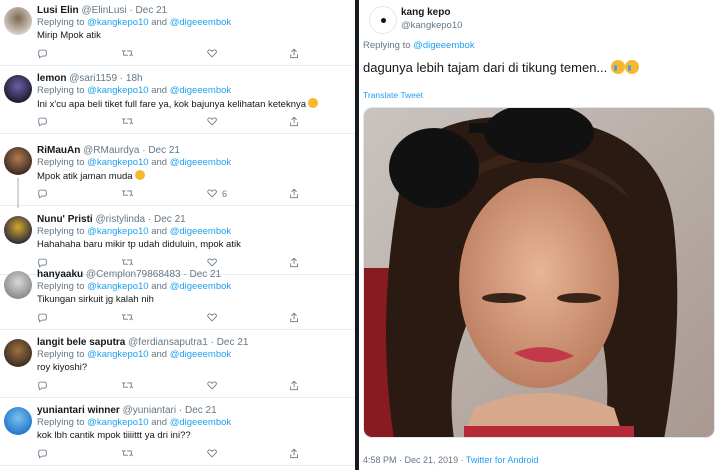 The width and height of the screenshot is (720, 470). Describe the element at coordinates (432, 460) in the screenshot. I see `tweet-date: Dec 21, 2019` at that location.